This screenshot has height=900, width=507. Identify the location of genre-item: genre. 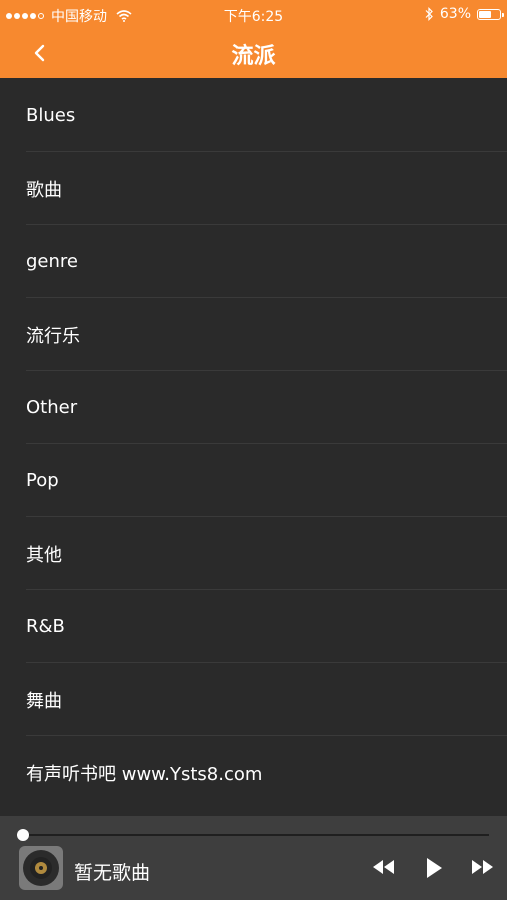
(253, 261).